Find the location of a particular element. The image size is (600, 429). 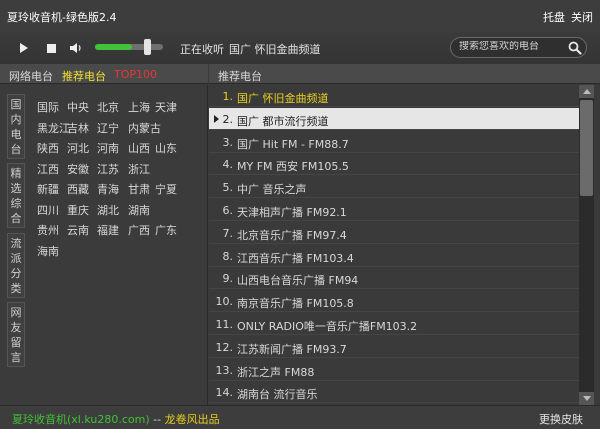

playback-status: 正在收听 is located at coordinates (202, 49).